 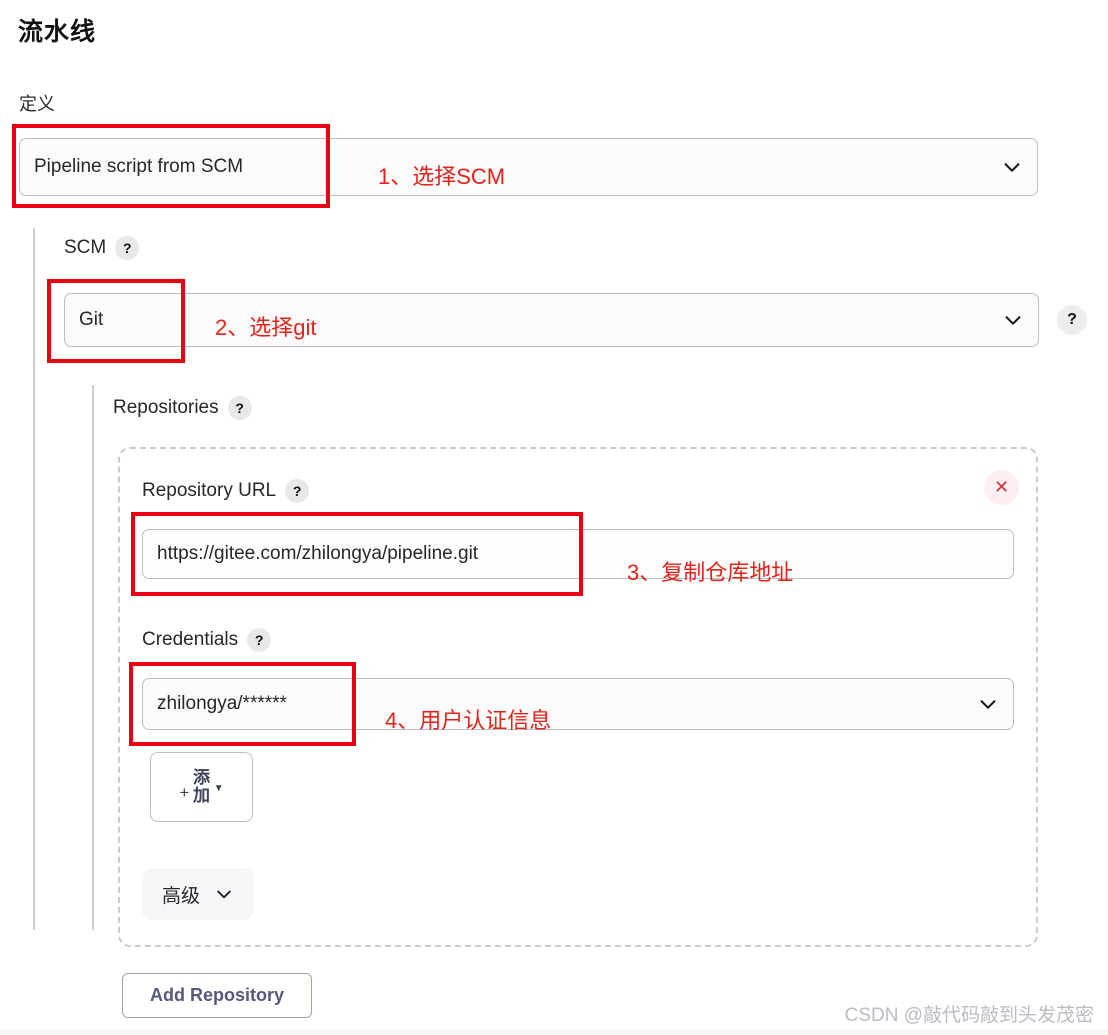 I want to click on bottom-divider, so click(x=554, y=1032).